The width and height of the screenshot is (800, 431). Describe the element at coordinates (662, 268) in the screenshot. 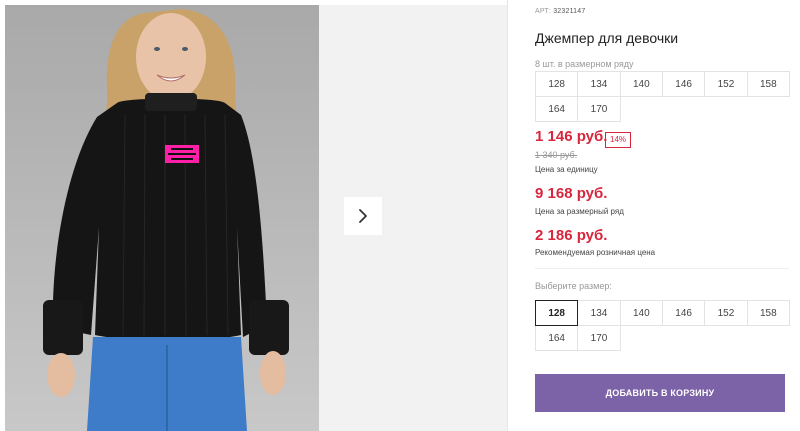

I see `section-divider` at that location.